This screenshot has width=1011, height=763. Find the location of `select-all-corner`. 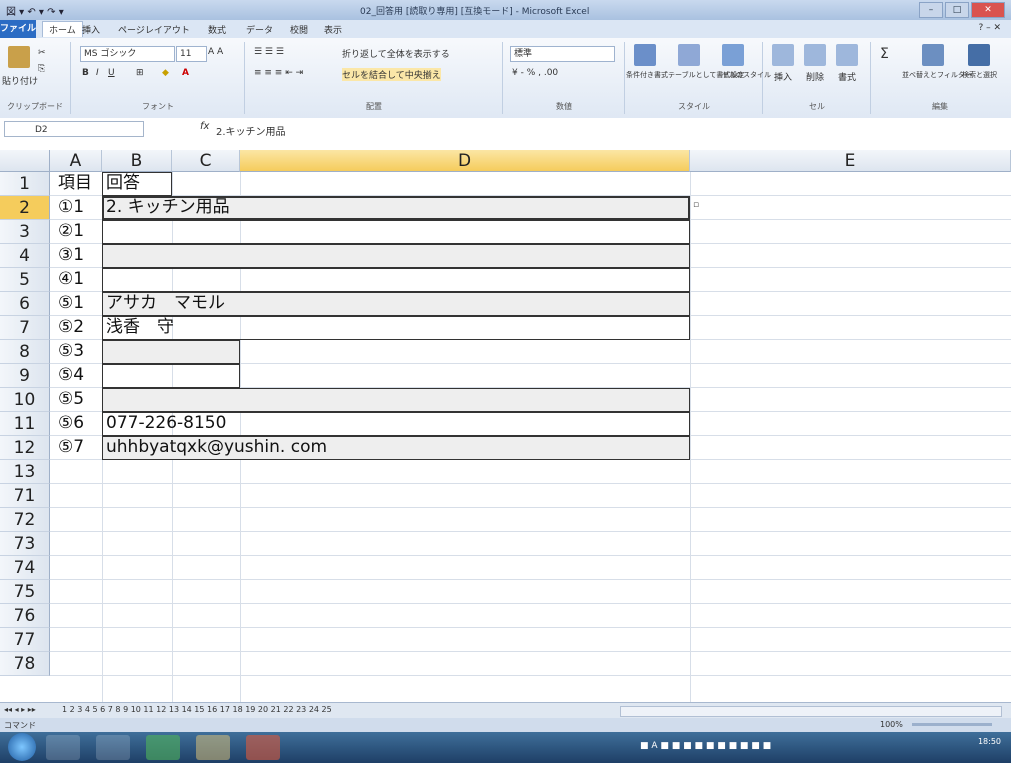

select-all-corner is located at coordinates (25, 161).